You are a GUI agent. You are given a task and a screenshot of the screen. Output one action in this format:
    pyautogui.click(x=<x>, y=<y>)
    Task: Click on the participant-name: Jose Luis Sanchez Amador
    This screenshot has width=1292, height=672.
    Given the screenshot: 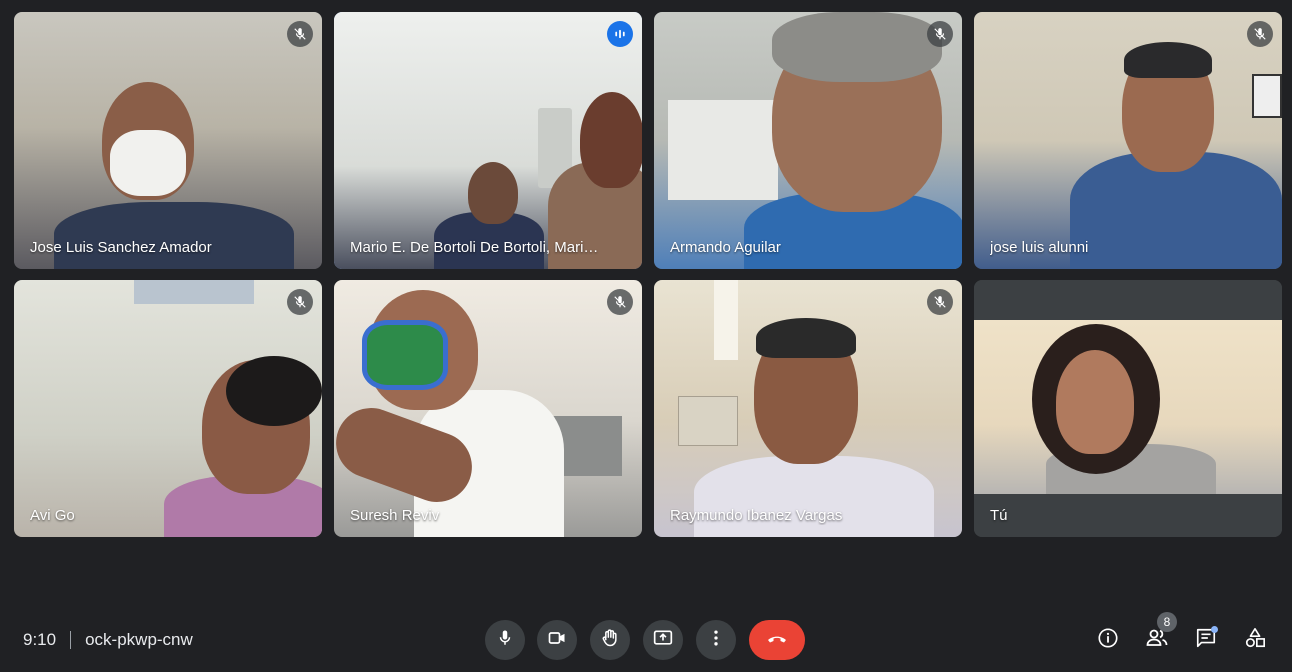 What is the action you would take?
    pyautogui.click(x=121, y=247)
    